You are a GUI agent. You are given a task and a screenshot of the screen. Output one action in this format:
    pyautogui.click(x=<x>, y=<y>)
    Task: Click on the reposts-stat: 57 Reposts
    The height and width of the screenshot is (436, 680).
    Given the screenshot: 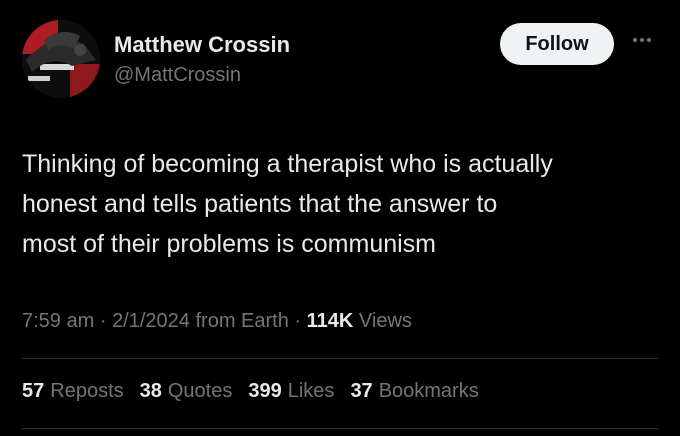 What is the action you would take?
    pyautogui.click(x=73, y=391)
    